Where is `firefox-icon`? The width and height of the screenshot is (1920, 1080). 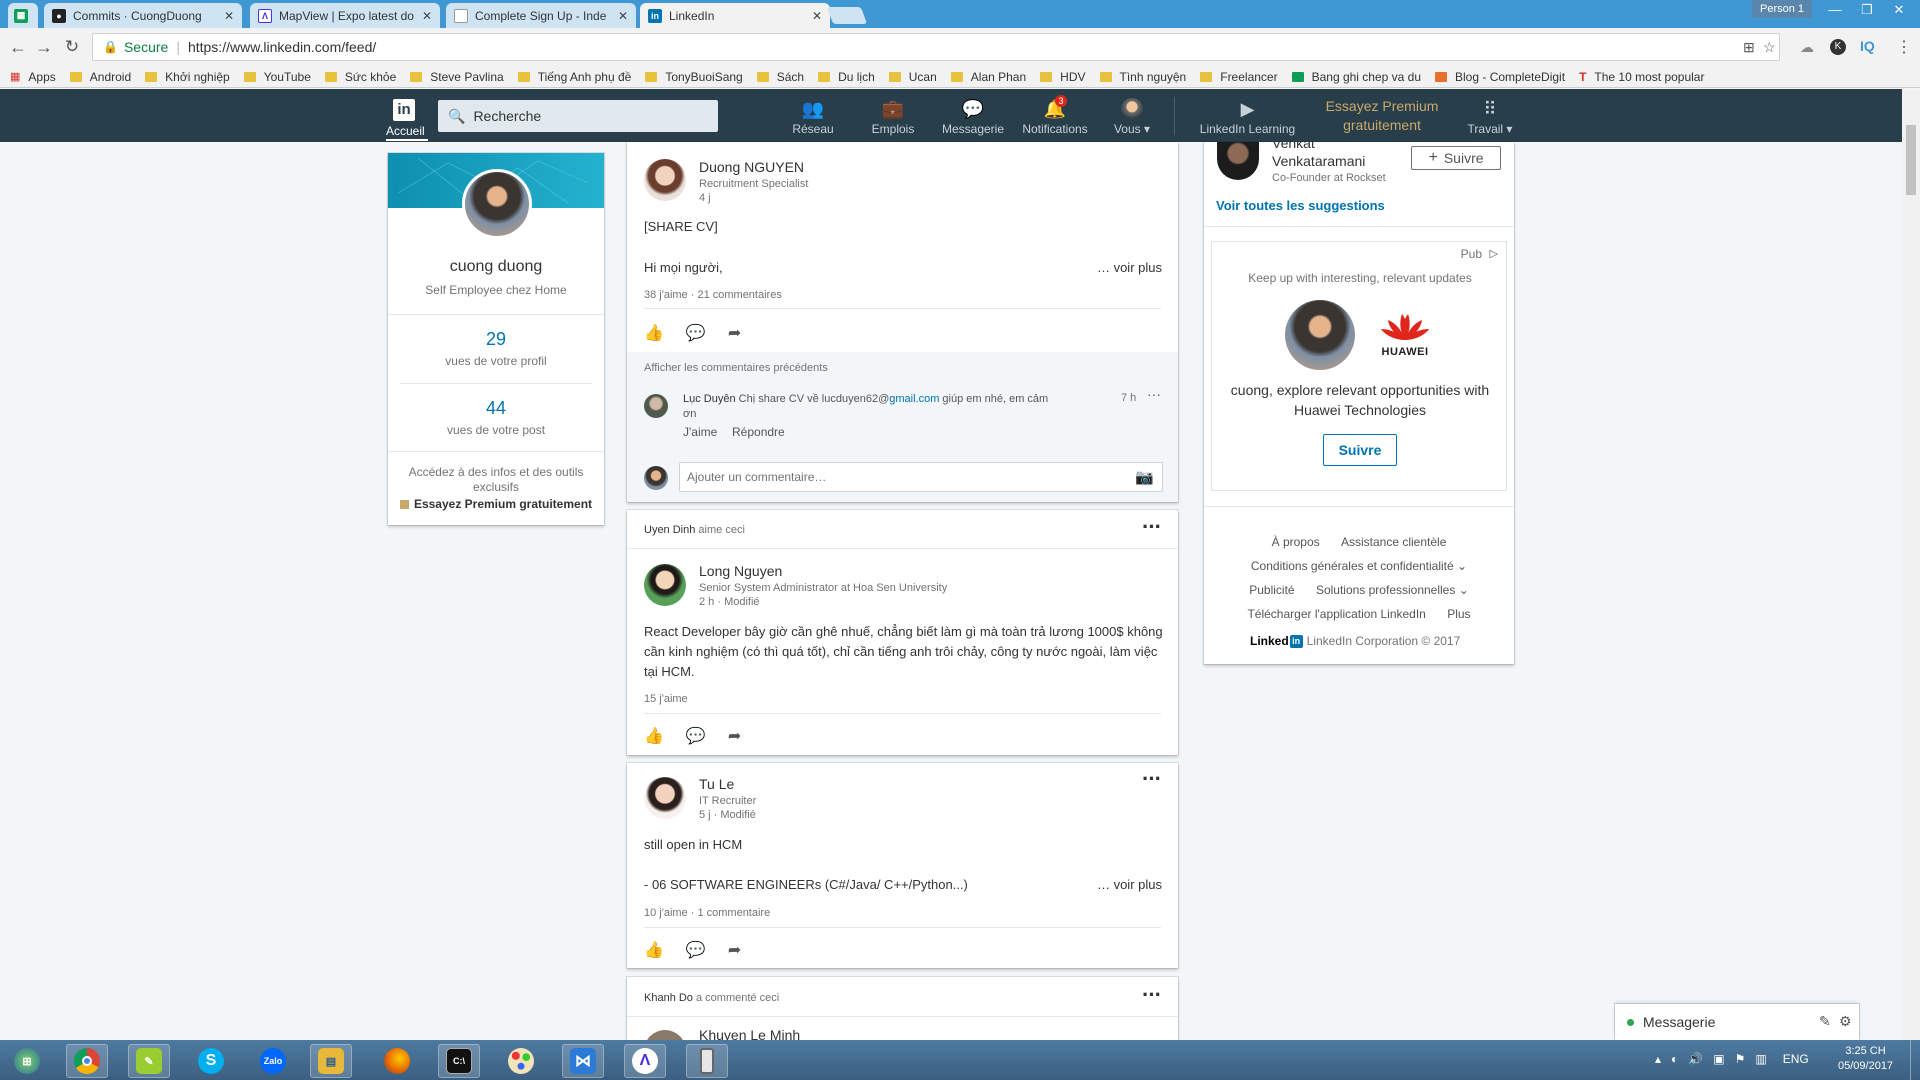 firefox-icon is located at coordinates (397, 1061).